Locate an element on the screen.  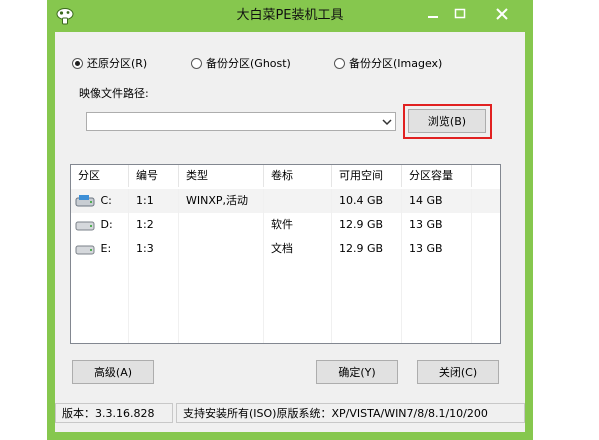
cell-label: 文档 is located at coordinates (298, 249).